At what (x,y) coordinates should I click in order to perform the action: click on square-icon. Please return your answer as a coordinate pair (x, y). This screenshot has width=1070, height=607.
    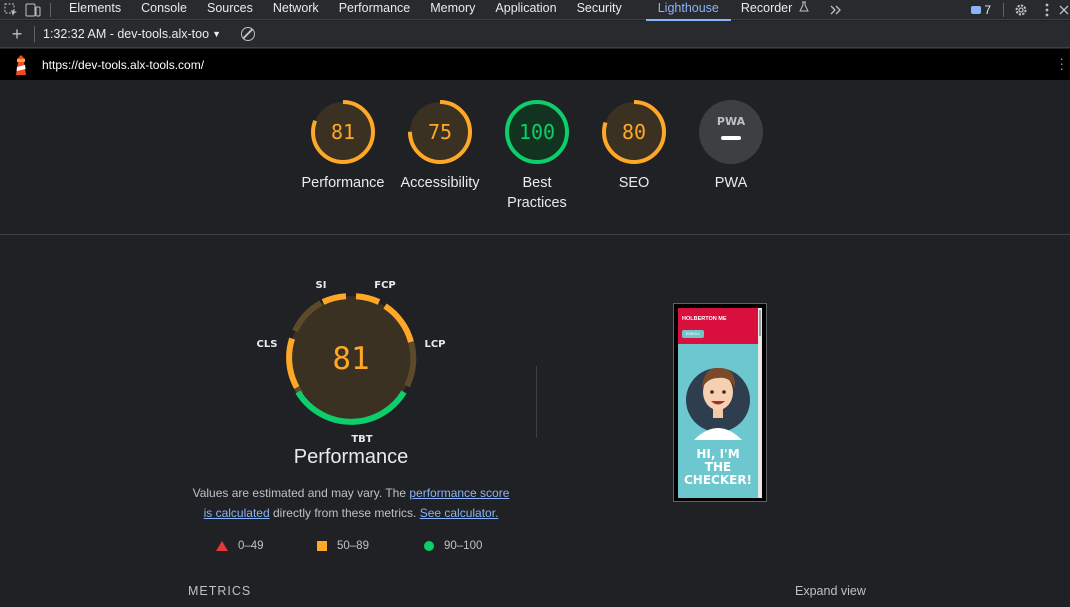
    Looking at the image, I should click on (322, 546).